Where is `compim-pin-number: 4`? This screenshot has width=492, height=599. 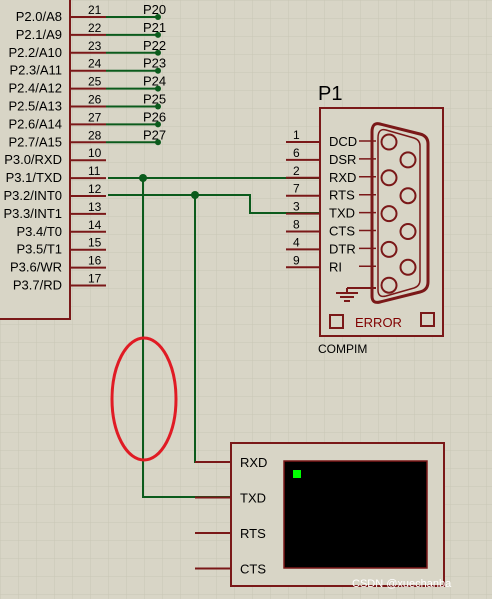 compim-pin-number: 4 is located at coordinates (296, 242).